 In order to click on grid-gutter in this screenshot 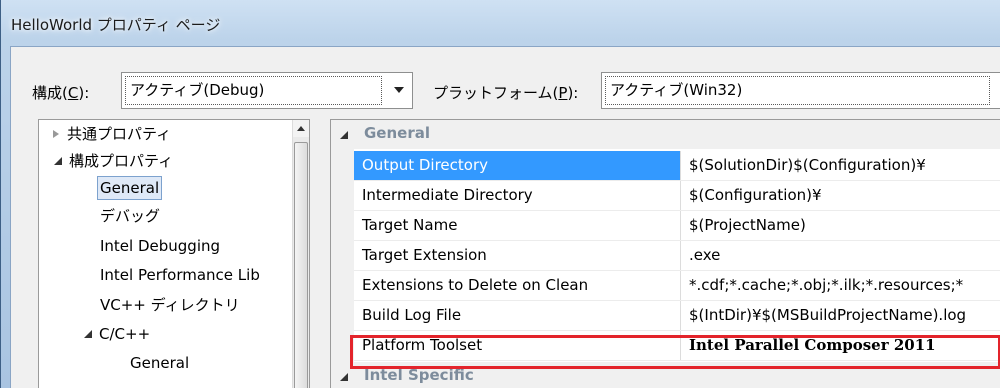, I will do `click(342, 254)`.